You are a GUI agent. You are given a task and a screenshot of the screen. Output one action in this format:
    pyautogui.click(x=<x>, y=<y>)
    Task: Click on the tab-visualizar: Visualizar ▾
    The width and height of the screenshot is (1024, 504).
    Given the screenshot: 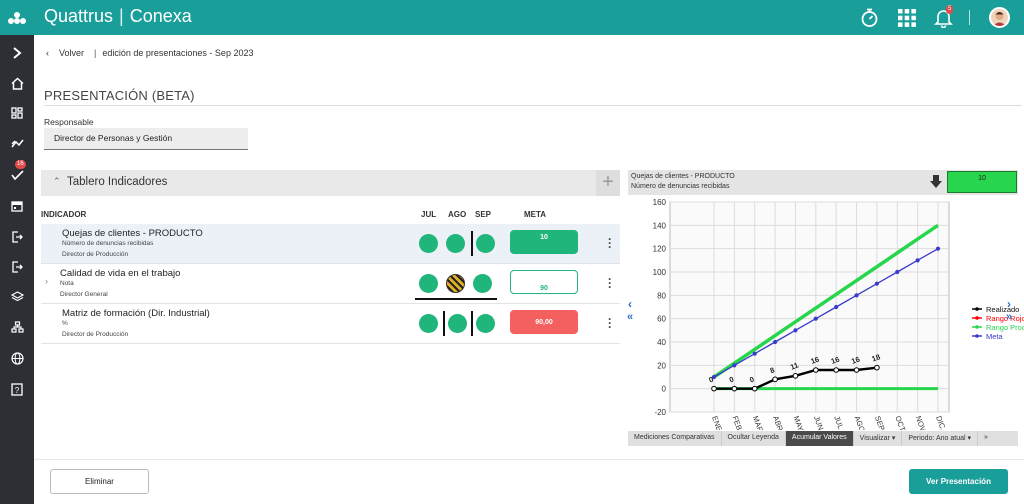 What is the action you would take?
    pyautogui.click(x=878, y=438)
    